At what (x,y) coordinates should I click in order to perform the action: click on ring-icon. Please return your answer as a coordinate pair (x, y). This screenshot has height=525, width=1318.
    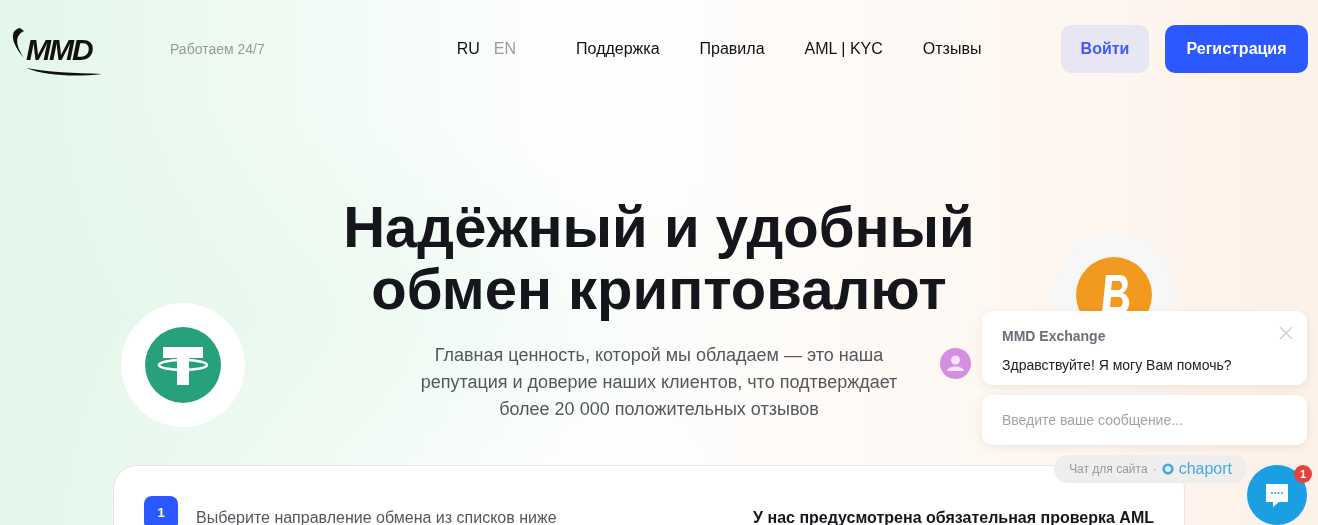
    Looking at the image, I should click on (1167, 469).